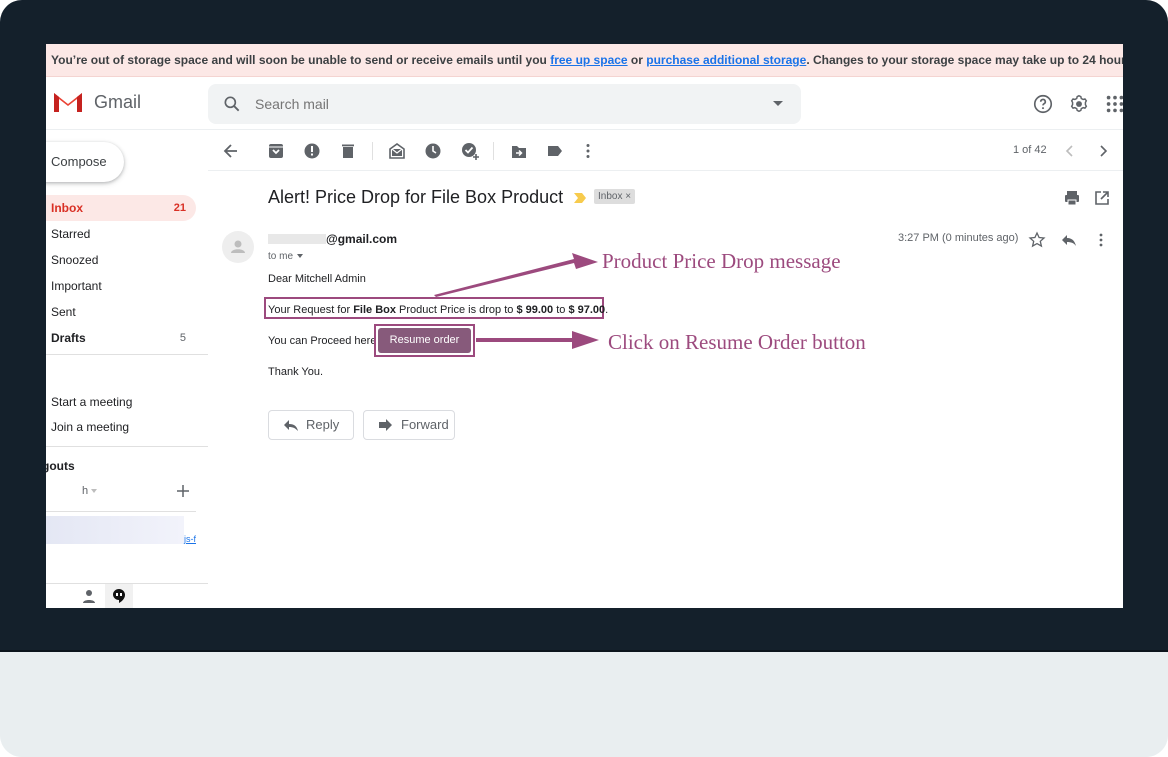 This screenshot has height=757, width=1168. Describe the element at coordinates (300, 256) in the screenshot. I see `details-caret-icon` at that location.